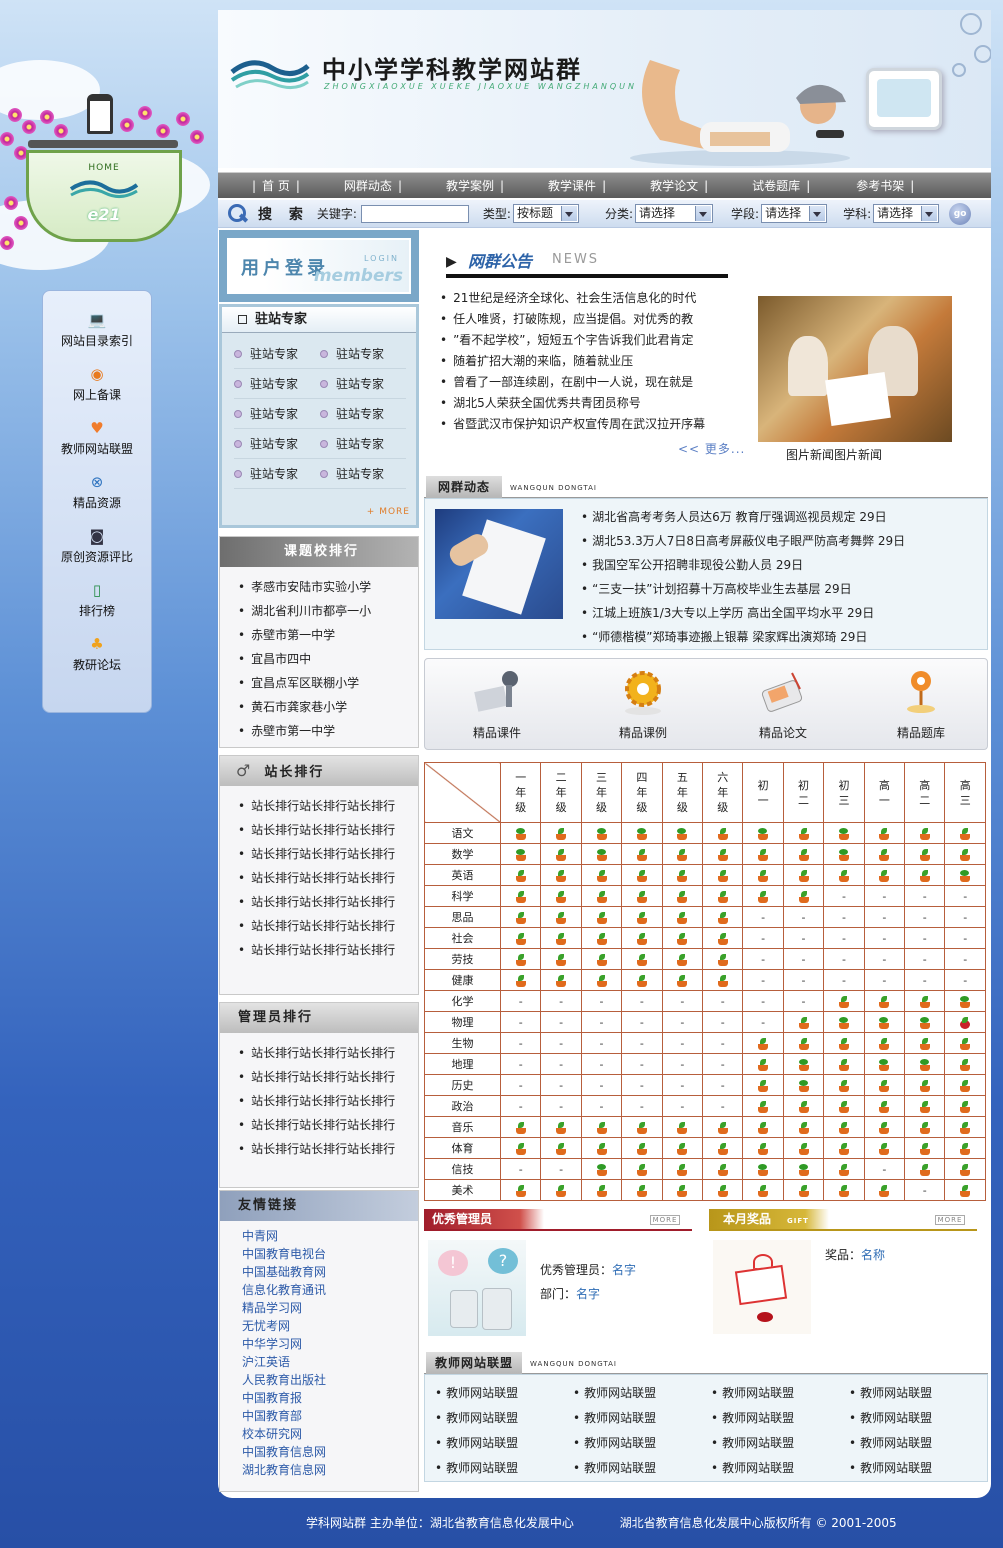  What do you see at coordinates (328, 659) in the screenshot?
I see `school-rank-item: 宜昌市四中` at bounding box center [328, 659].